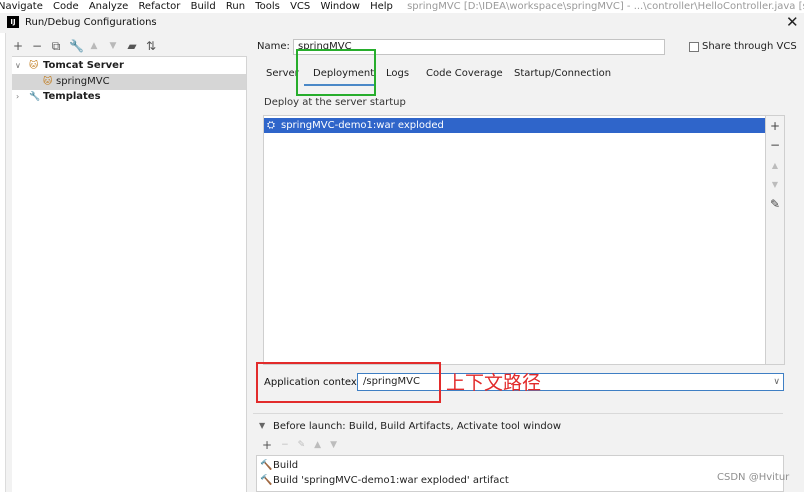 This screenshot has height=492, width=804. Describe the element at coordinates (13, 22) in the screenshot. I see `intellij-logo-icon: IJ` at that location.